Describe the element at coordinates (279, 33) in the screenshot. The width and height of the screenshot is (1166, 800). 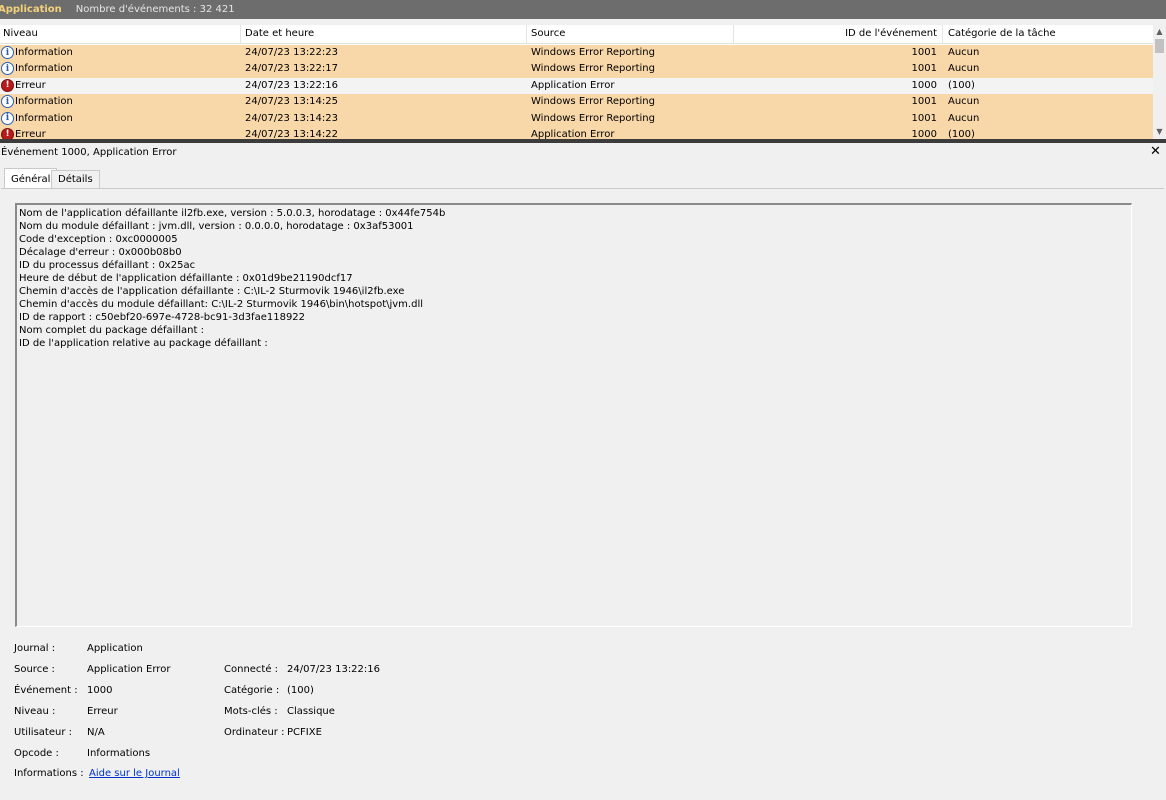
I see `column-header-date: Date et heure` at that location.